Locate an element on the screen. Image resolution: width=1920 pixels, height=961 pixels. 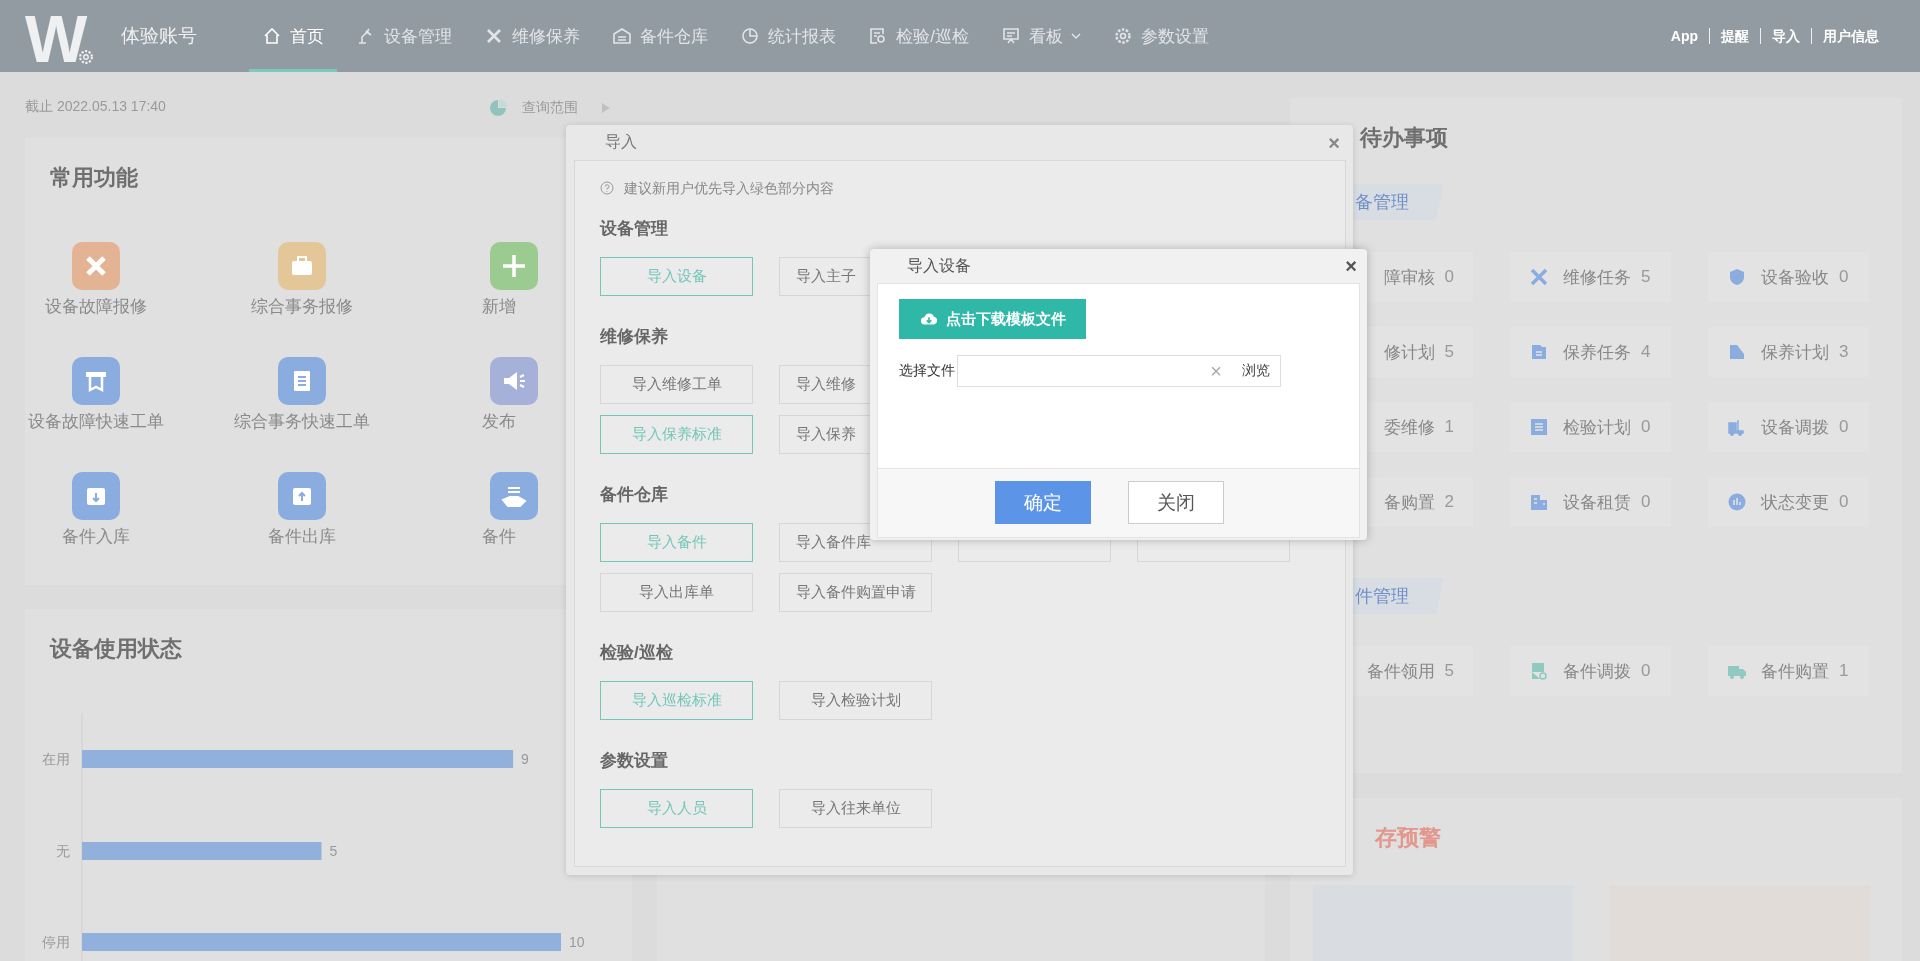
close-dialog-button: 关闭 is located at coordinates (1176, 502).